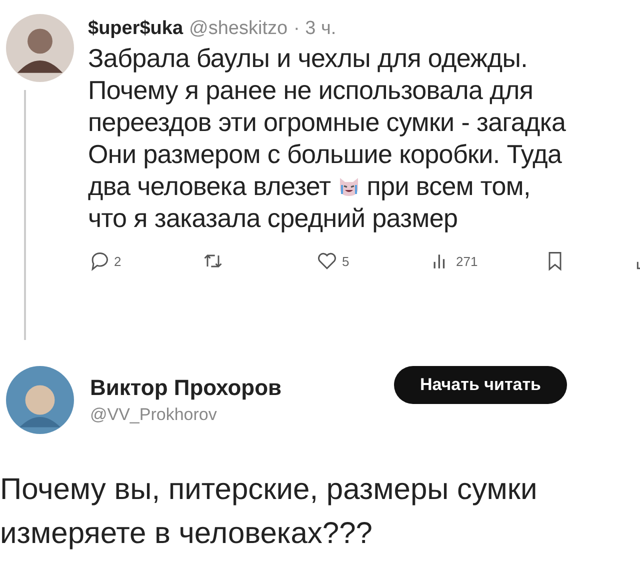 The height and width of the screenshot is (572, 640). What do you see at coordinates (448, 186) in the screenshot?
I see `tweet-text-line: при всем том,` at bounding box center [448, 186].